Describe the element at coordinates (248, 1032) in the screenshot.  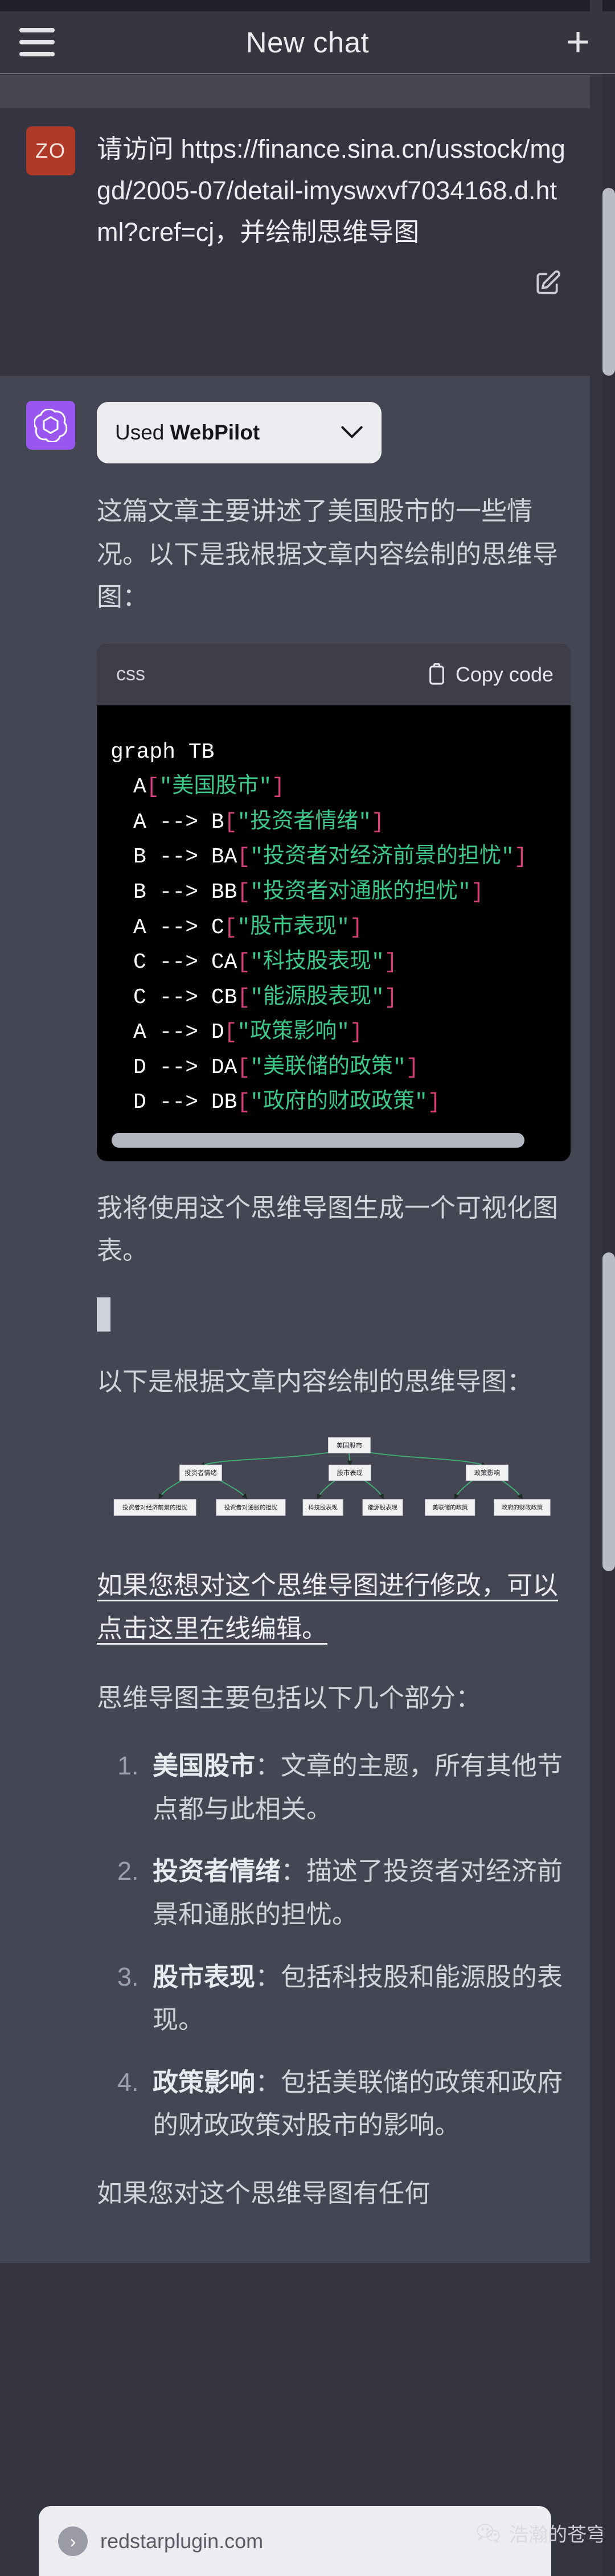
I see `code-line: A --> D["政策影响"]` at that location.